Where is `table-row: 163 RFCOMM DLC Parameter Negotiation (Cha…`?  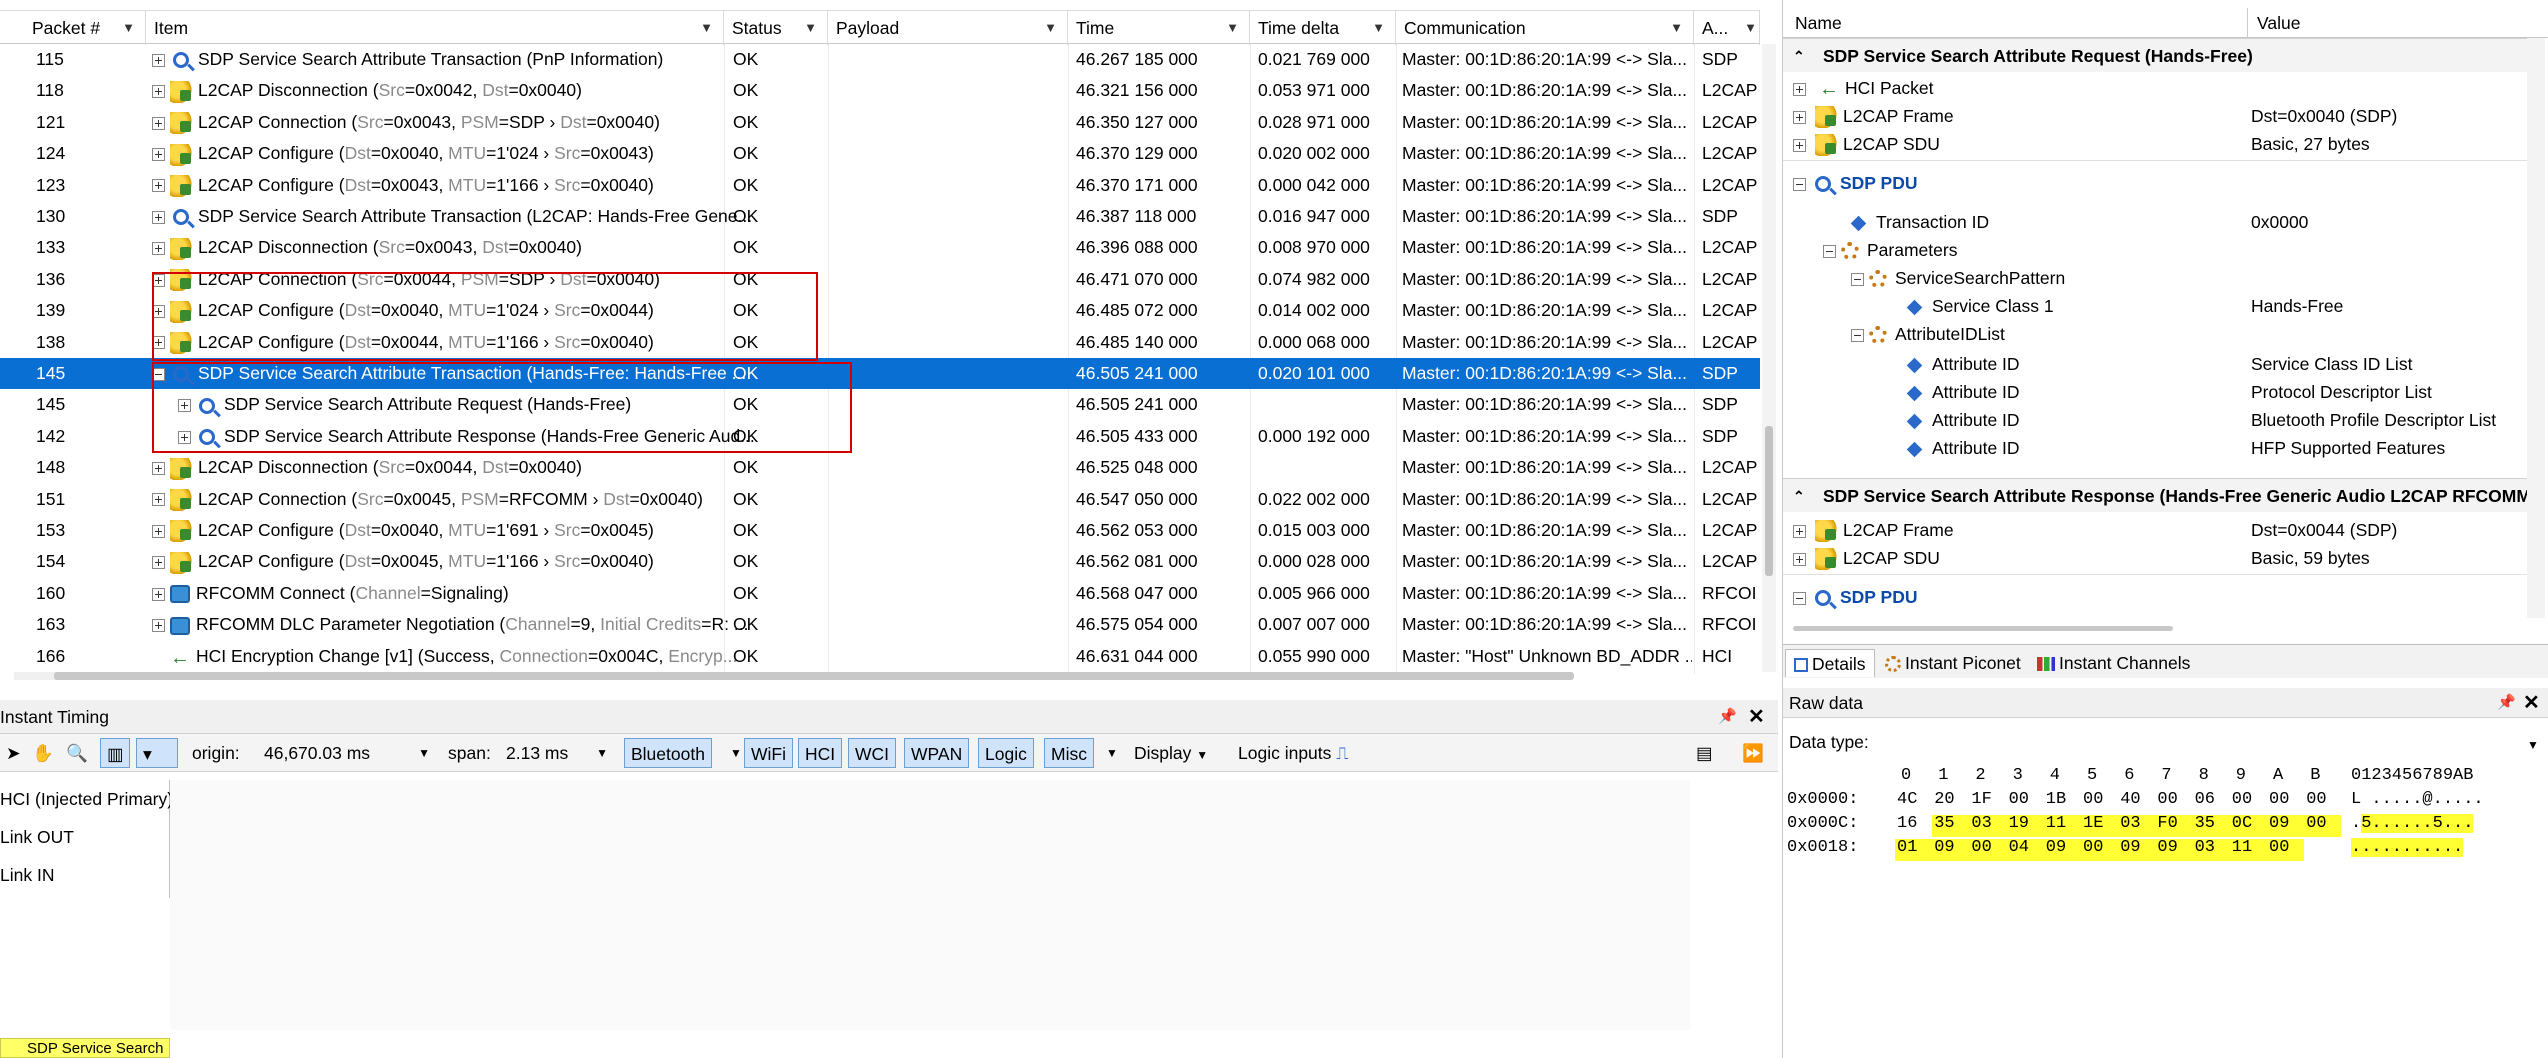
table-row: 163 RFCOMM DLC Parameter Negotiation (Cha… is located at coordinates (880, 624).